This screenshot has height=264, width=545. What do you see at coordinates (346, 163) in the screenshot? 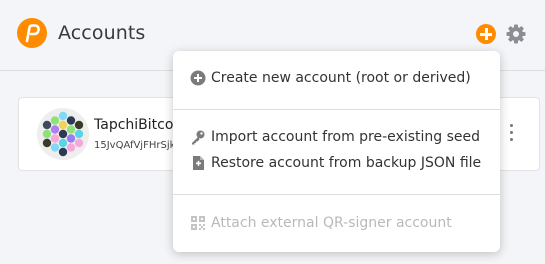
I see `restore-json-label: Restore account from backup JSON file` at bounding box center [346, 163].